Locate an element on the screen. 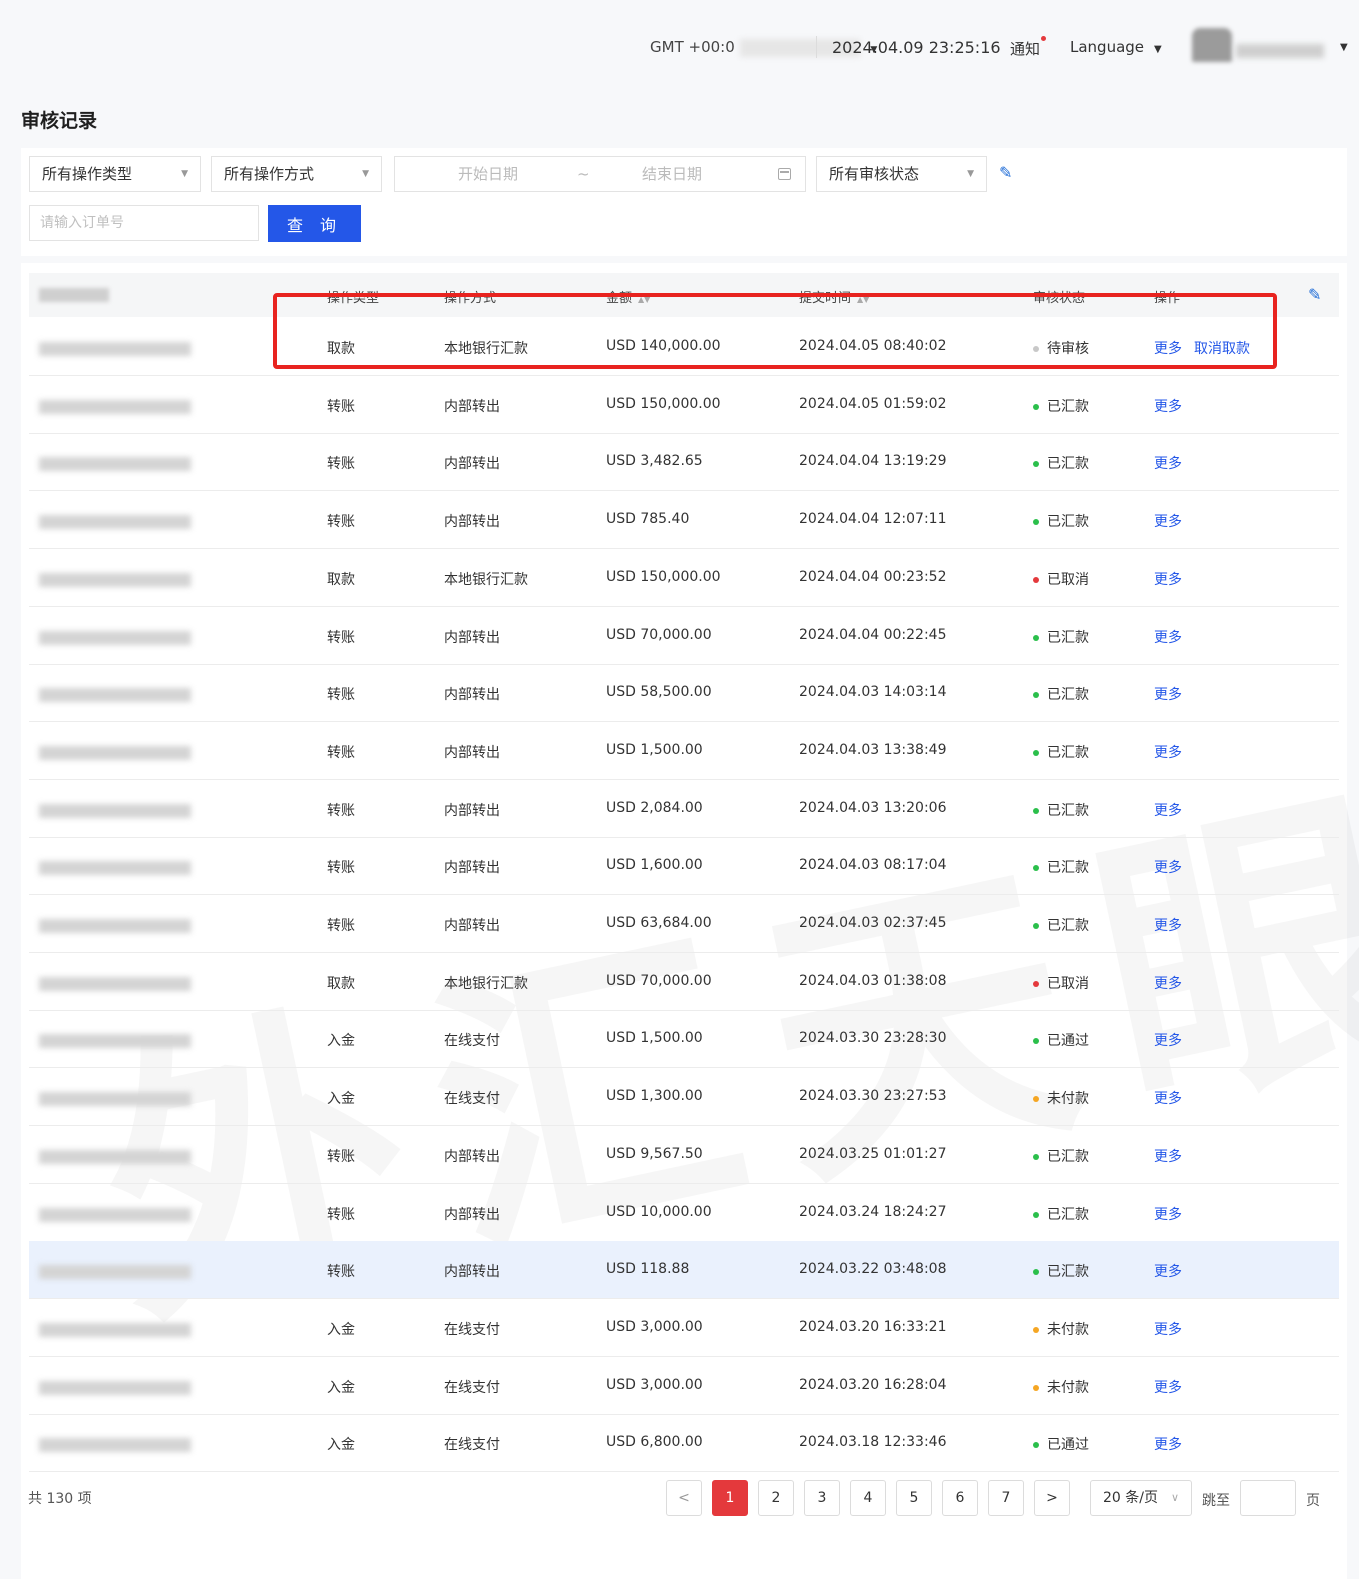 This screenshot has width=1359, height=1579. notification-button: 通知 is located at coordinates (1028, 47).